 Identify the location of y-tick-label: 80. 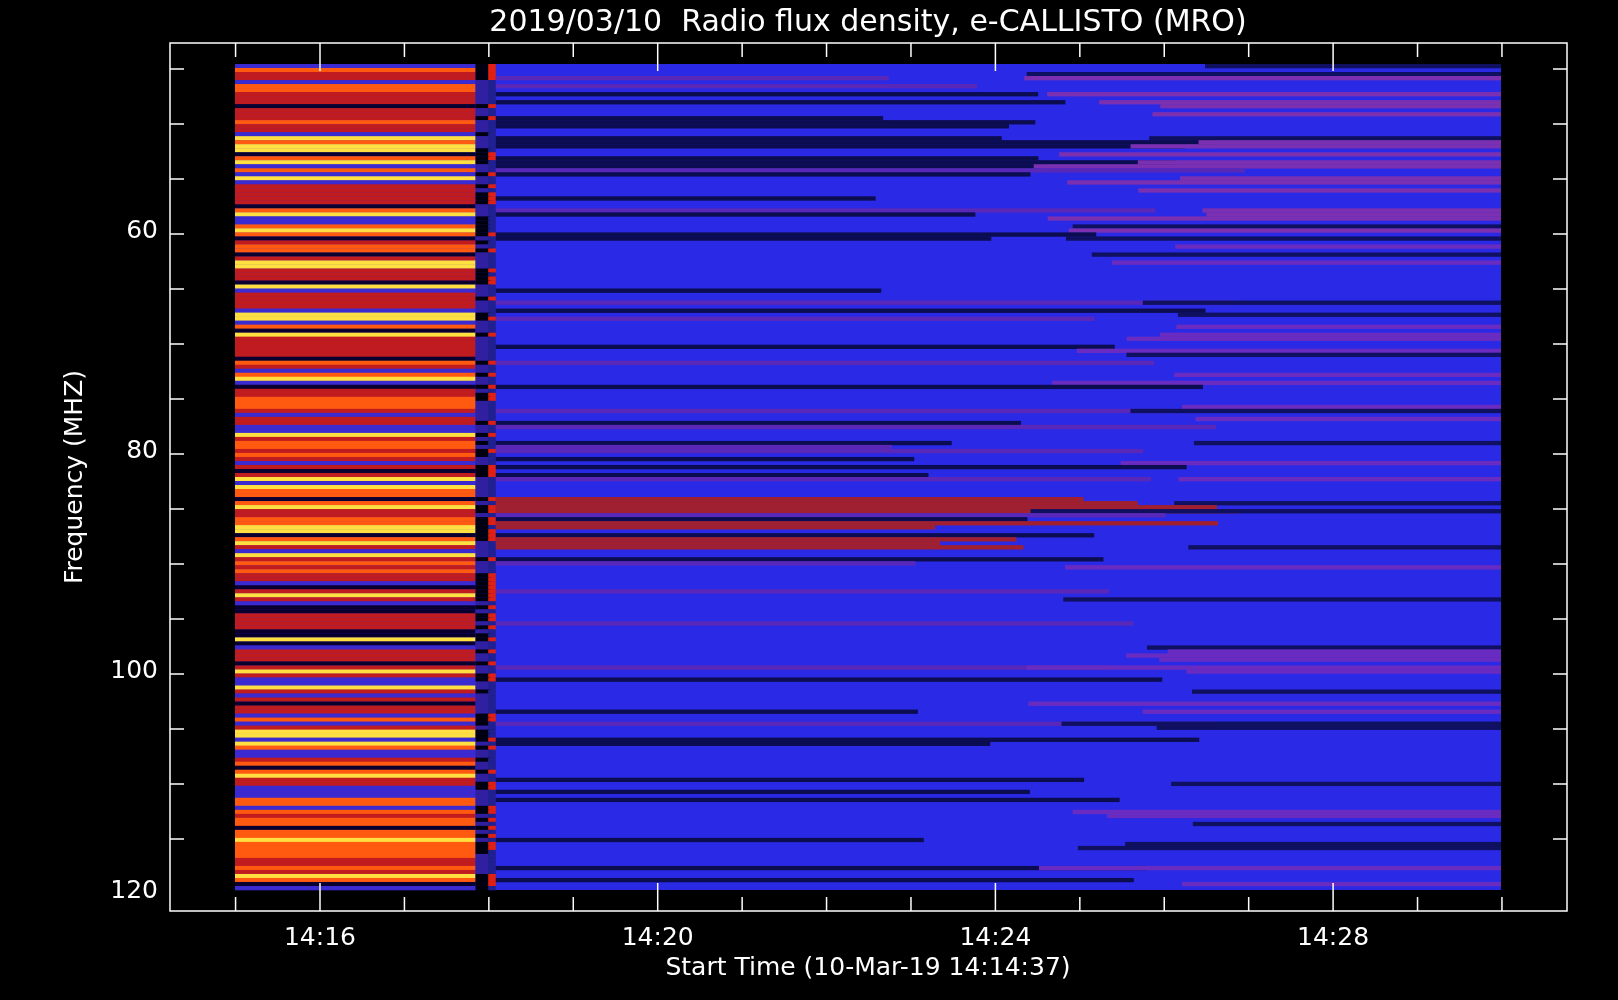
(142, 449).